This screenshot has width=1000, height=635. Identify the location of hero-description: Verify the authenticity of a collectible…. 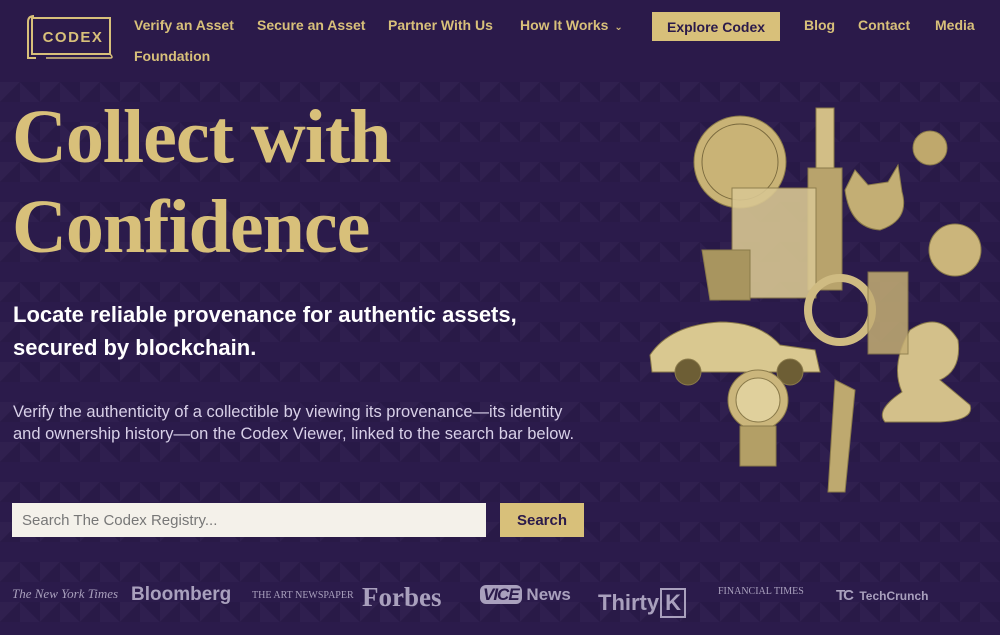
(294, 423).